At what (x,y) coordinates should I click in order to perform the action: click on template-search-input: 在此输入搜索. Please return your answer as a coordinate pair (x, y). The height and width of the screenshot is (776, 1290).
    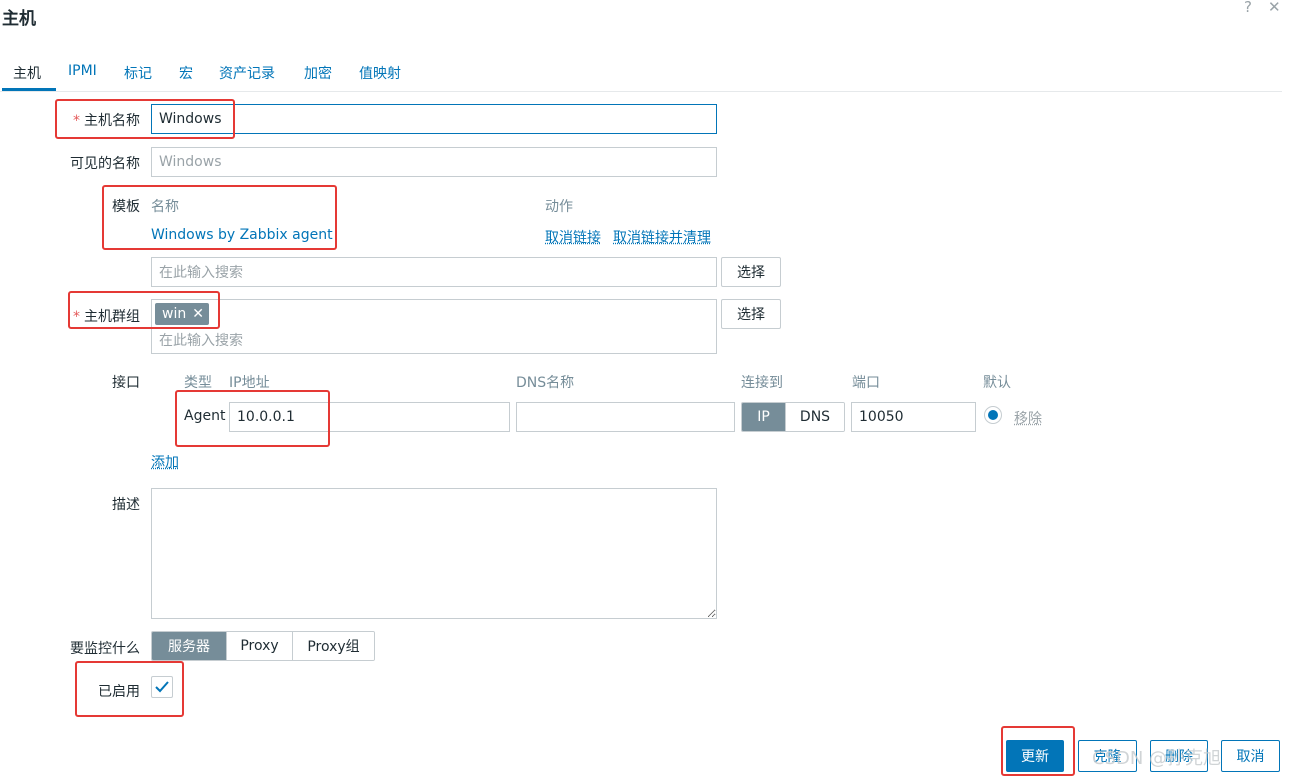
    Looking at the image, I should click on (434, 272).